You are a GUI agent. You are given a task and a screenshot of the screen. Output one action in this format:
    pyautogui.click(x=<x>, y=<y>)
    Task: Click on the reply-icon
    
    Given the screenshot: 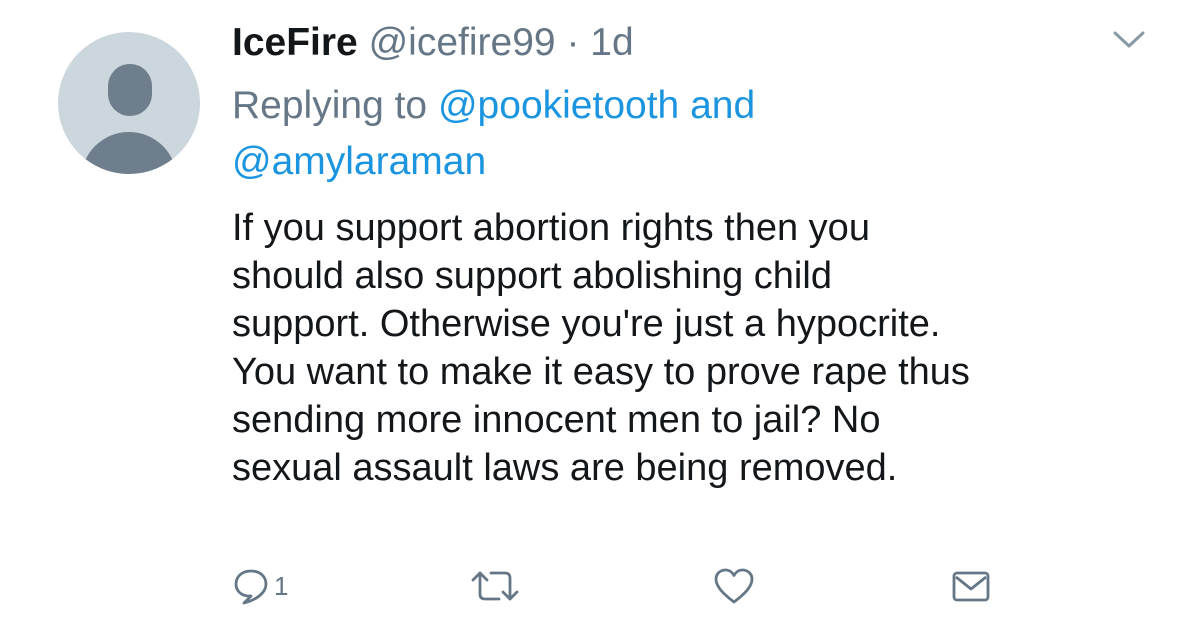 What is the action you would take?
    pyautogui.click(x=251, y=587)
    